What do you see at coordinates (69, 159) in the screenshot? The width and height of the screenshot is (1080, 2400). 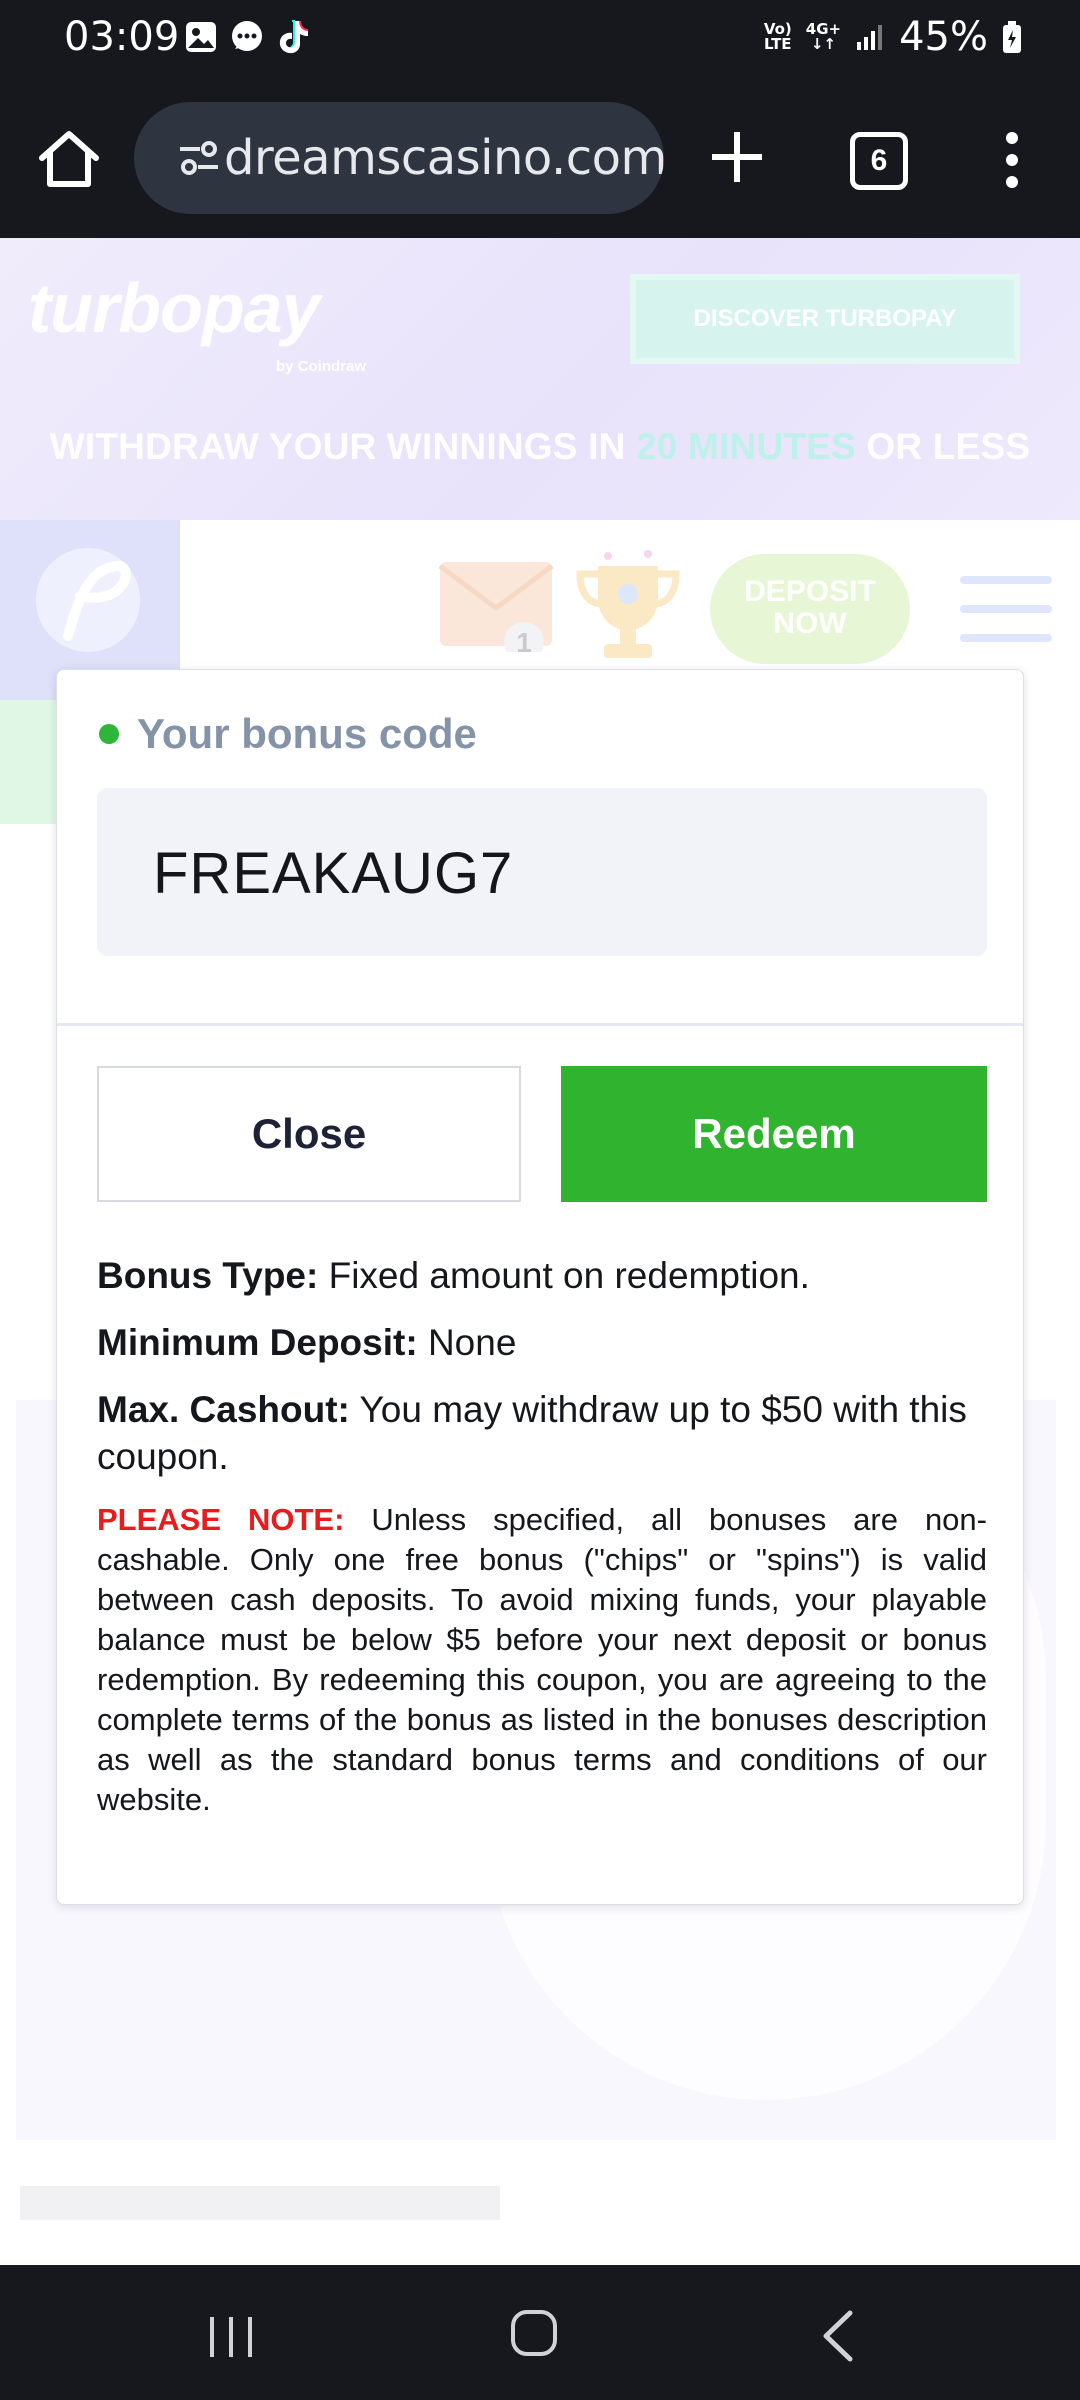 I see `home-icon` at bounding box center [69, 159].